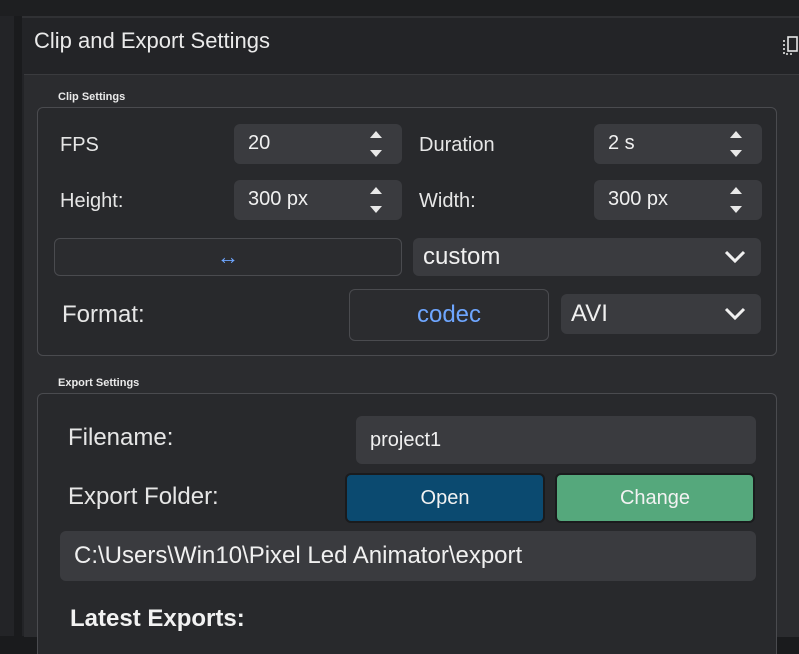  Describe the element at coordinates (7, 326) in the screenshot. I see `left-panel-edge` at that location.